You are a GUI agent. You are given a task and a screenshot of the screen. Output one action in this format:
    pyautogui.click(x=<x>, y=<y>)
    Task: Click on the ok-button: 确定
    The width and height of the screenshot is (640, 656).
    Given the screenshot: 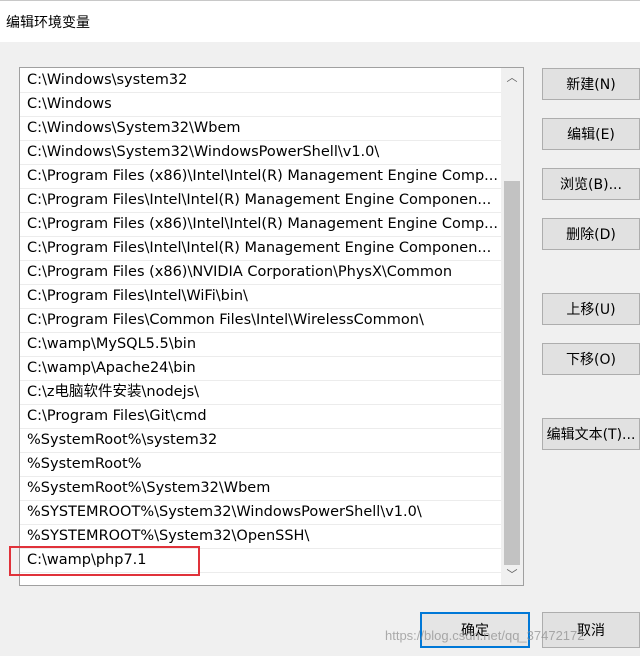 What is the action you would take?
    pyautogui.click(x=475, y=630)
    